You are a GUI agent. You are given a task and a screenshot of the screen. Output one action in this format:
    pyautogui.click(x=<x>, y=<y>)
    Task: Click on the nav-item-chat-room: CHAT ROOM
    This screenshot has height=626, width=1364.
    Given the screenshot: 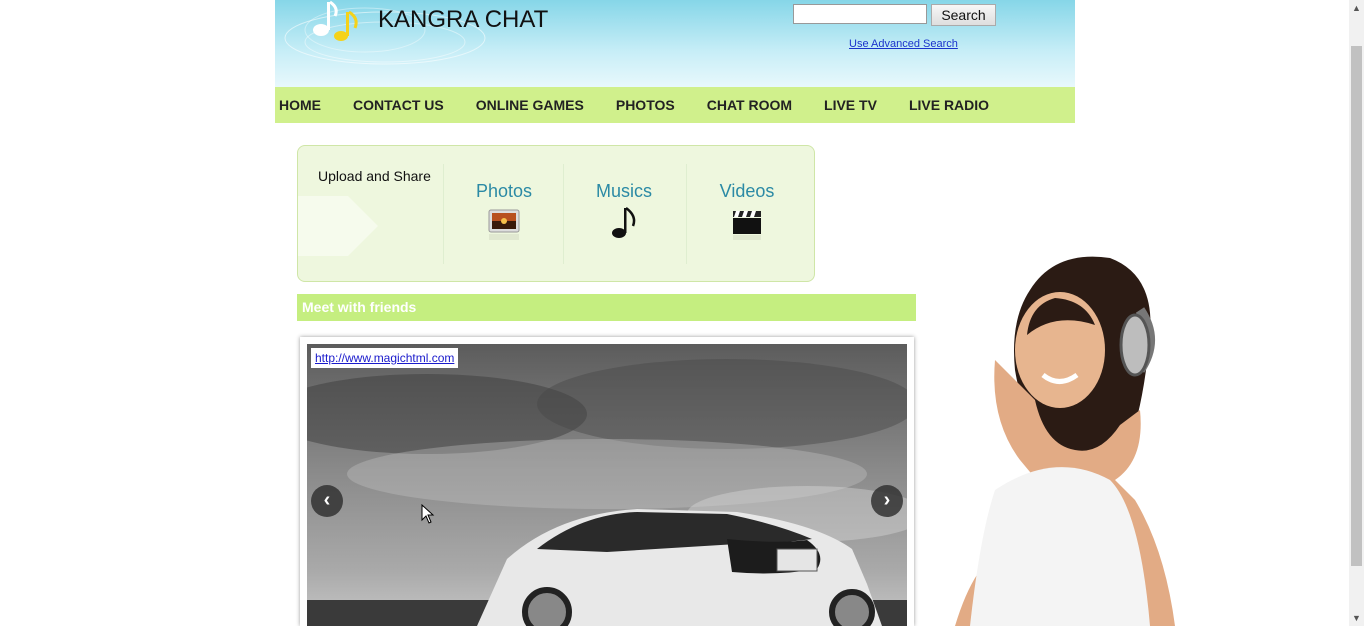 What is the action you would take?
    pyautogui.click(x=747, y=105)
    